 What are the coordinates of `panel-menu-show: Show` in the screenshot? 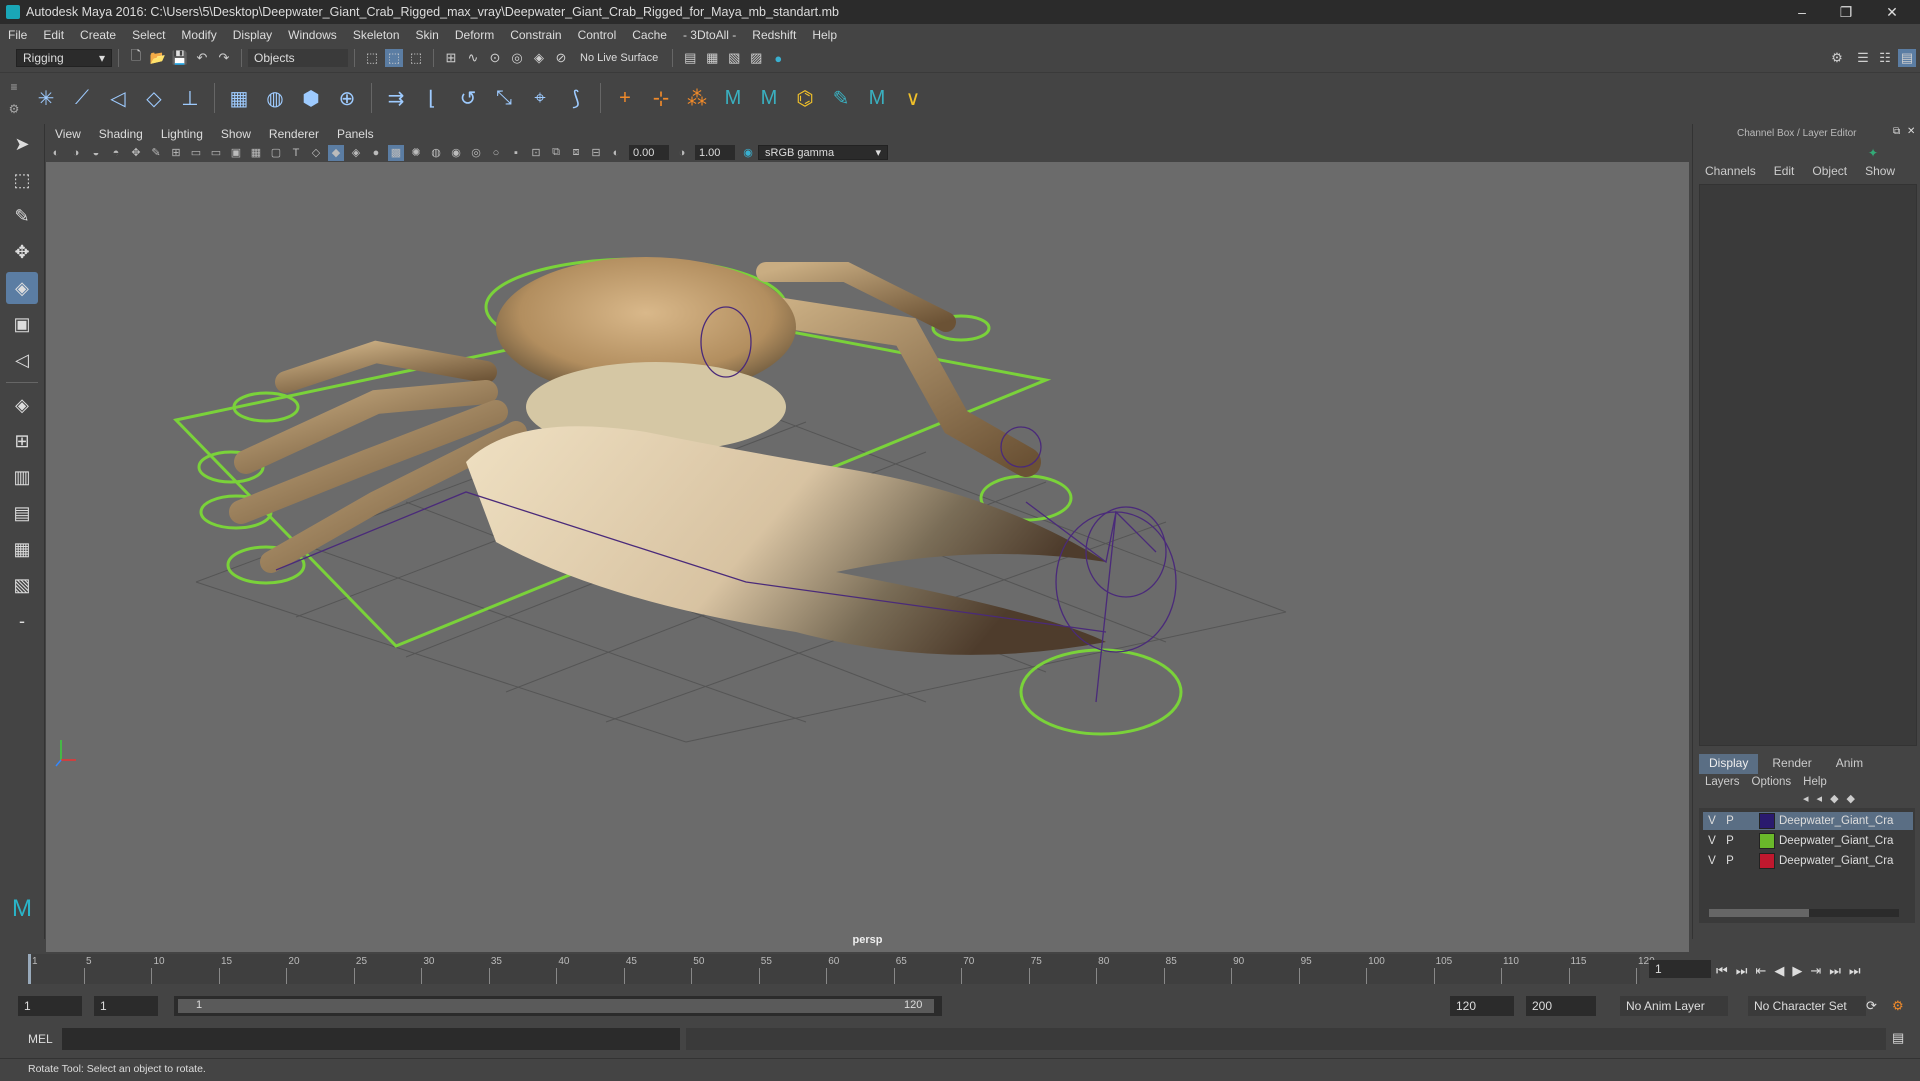 It's located at (236, 134).